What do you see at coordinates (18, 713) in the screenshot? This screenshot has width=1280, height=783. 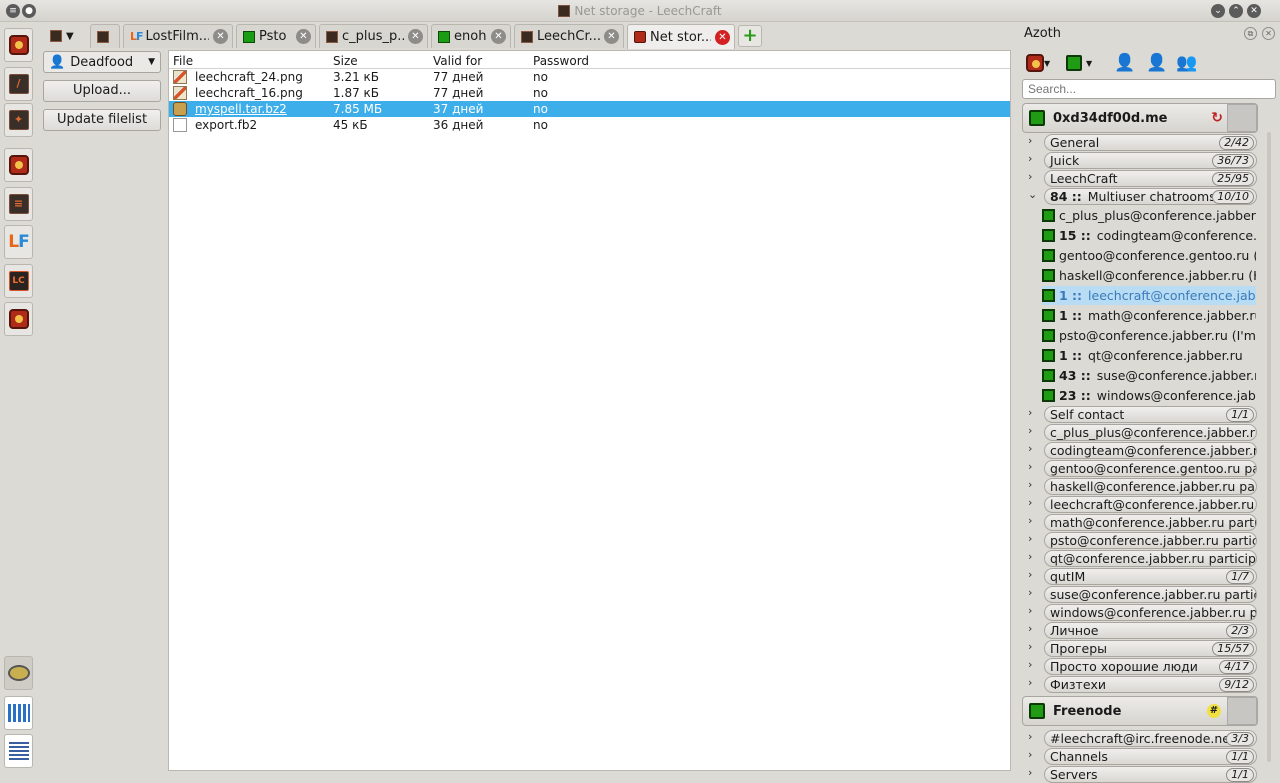 I see `quicklaunch-calendar-button` at bounding box center [18, 713].